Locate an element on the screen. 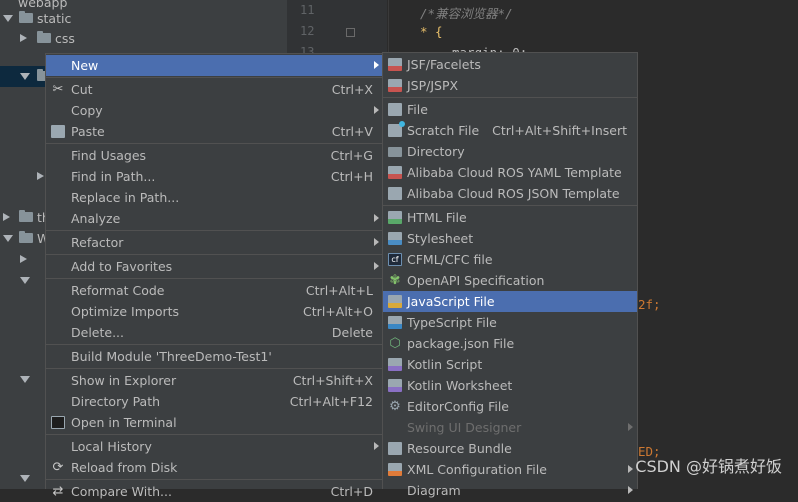 This screenshot has width=798, height=502. typescript-file-icon is located at coordinates (395, 322).